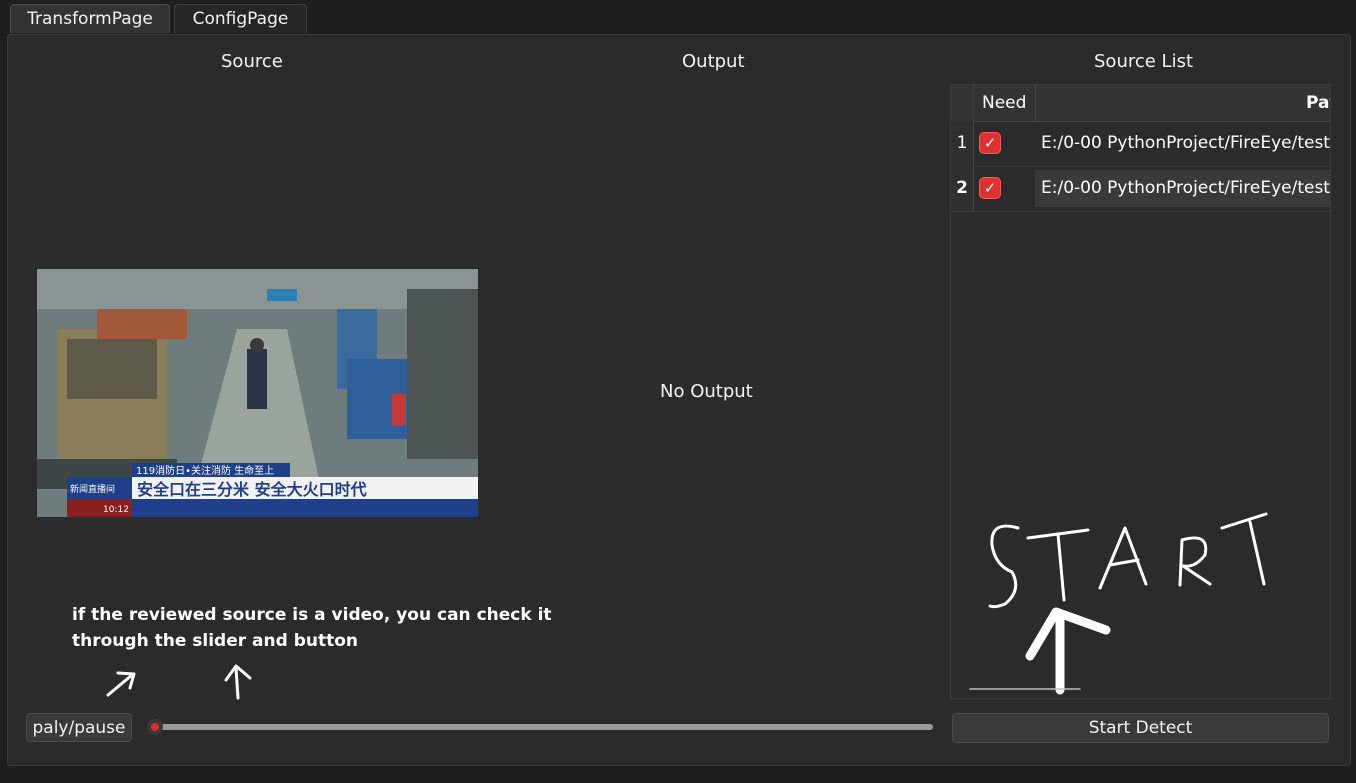  What do you see at coordinates (90, 18) in the screenshot?
I see `tab-transform-page: TransformPage` at bounding box center [90, 18].